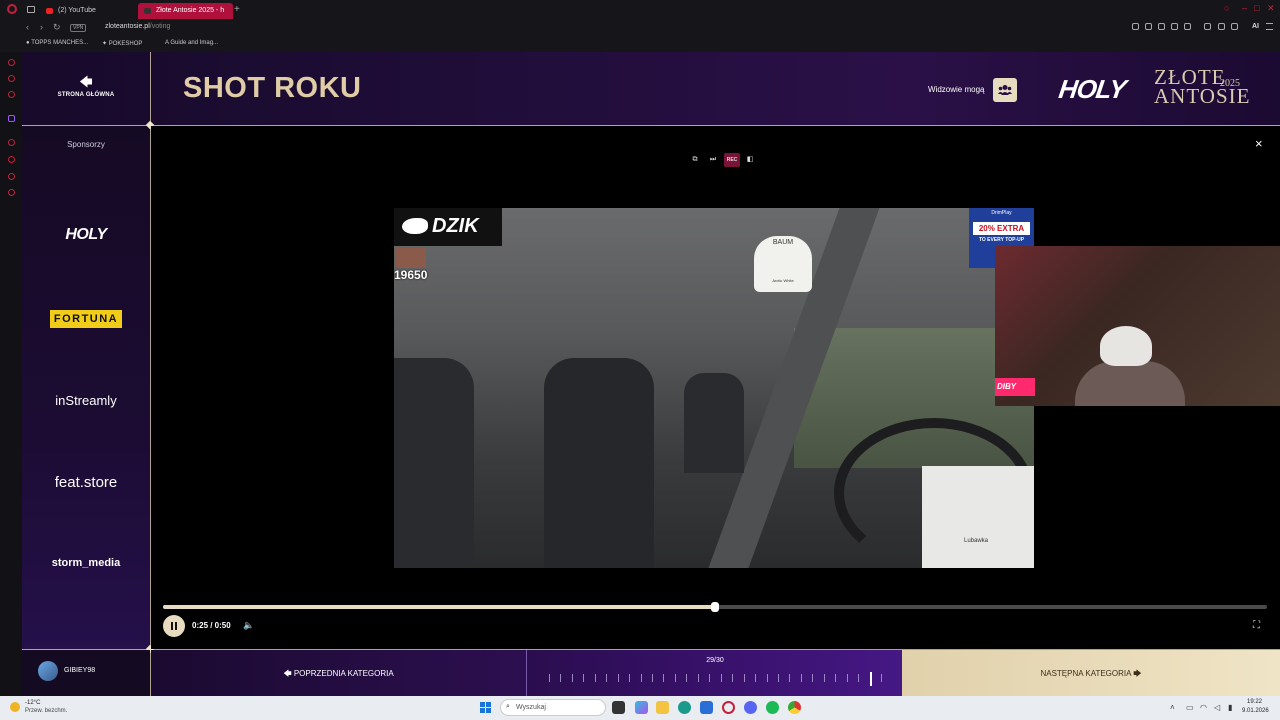 Image resolution: width=1280 pixels, height=720 pixels. I want to click on edge-icon, so click(684, 707).